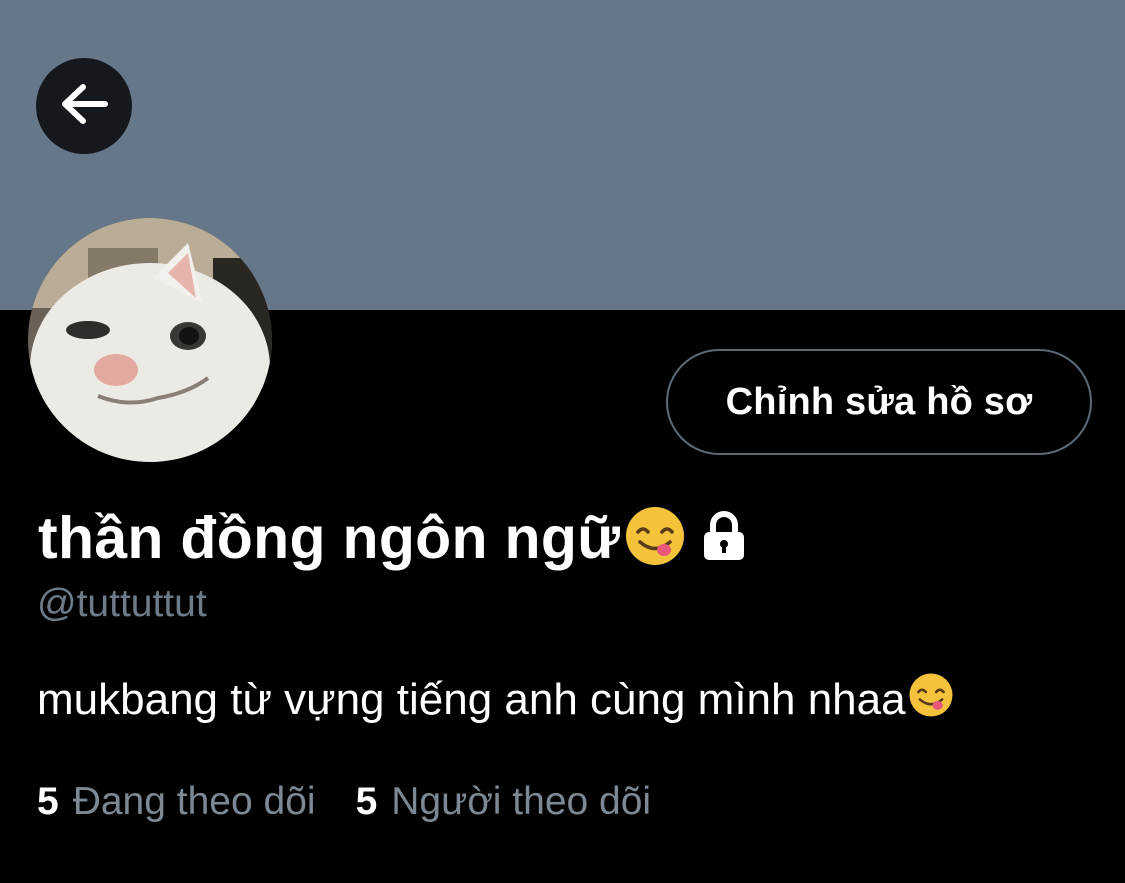  I want to click on edit-profile-button: Chỉnh sửa hồ sơ, so click(879, 402).